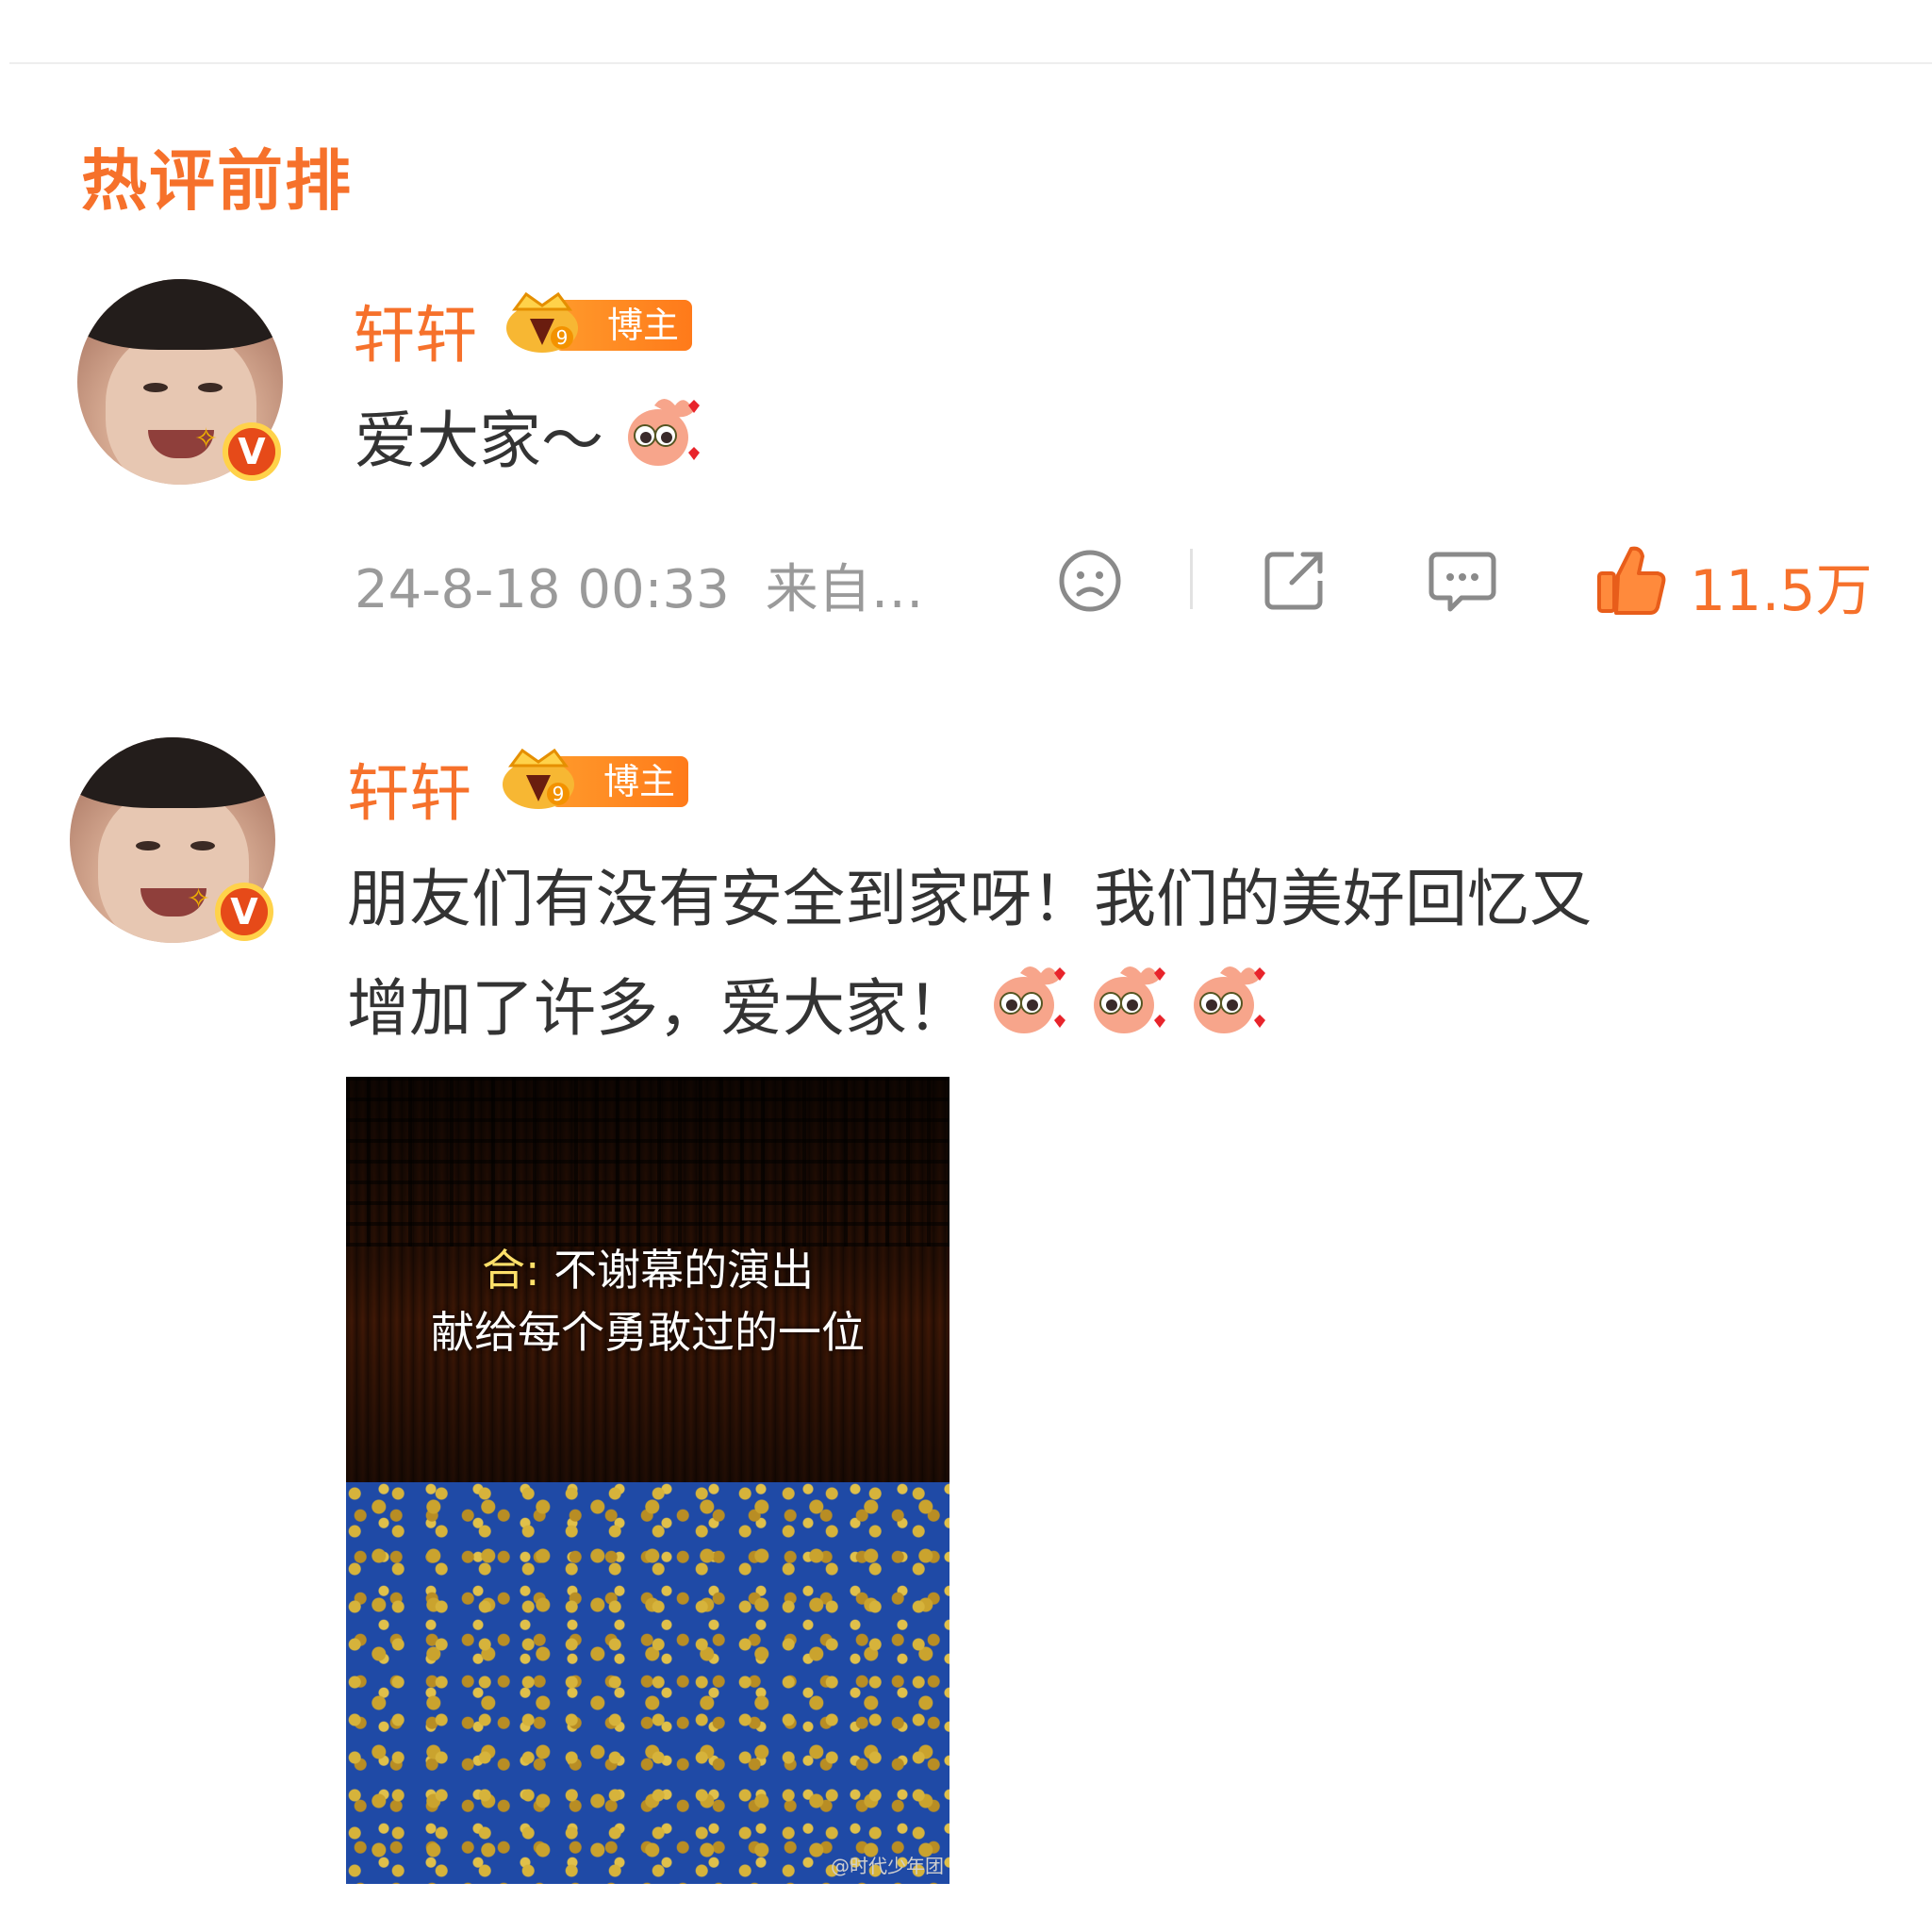  I want to click on comment-line-2-wrap: 增加了许多，爱大家！, so click(1120, 1009).